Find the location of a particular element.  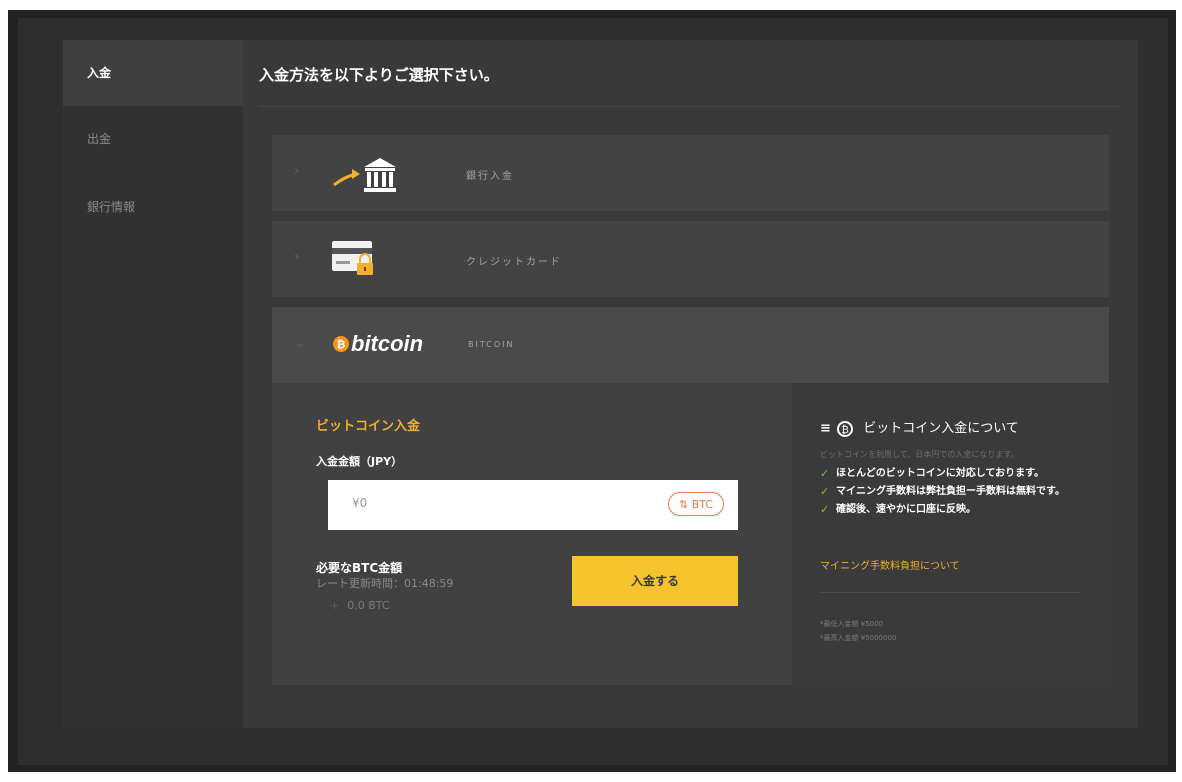

sidebar-item-deposit: 入金 is located at coordinates (153, 73).